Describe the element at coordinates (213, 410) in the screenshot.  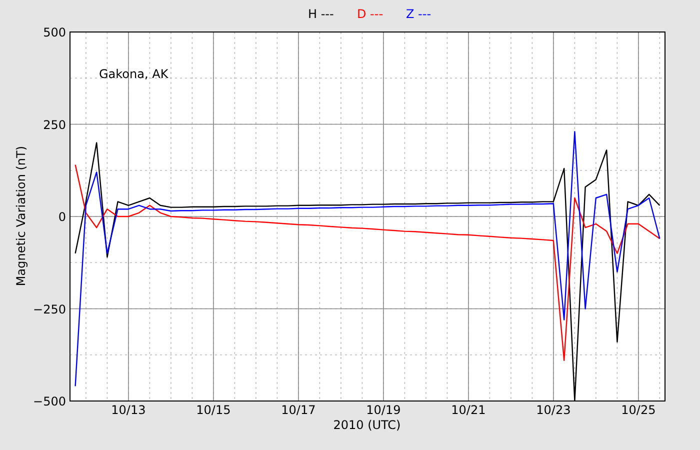
I see `x-tick-label: 10/15` at that location.